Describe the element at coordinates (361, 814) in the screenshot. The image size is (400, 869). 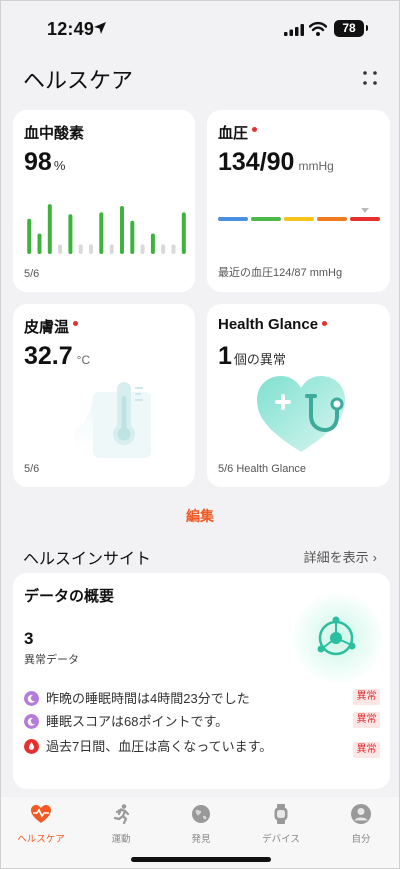
I see `person-icon` at that location.